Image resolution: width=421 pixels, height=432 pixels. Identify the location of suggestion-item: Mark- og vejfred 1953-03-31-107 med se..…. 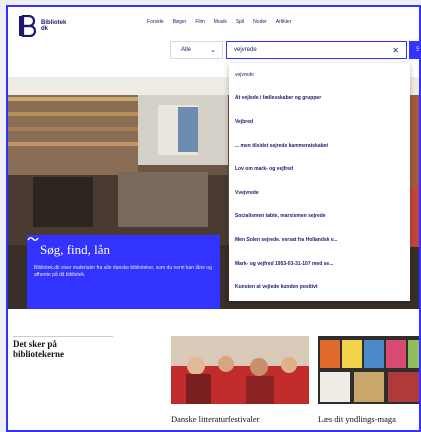
(319, 264).